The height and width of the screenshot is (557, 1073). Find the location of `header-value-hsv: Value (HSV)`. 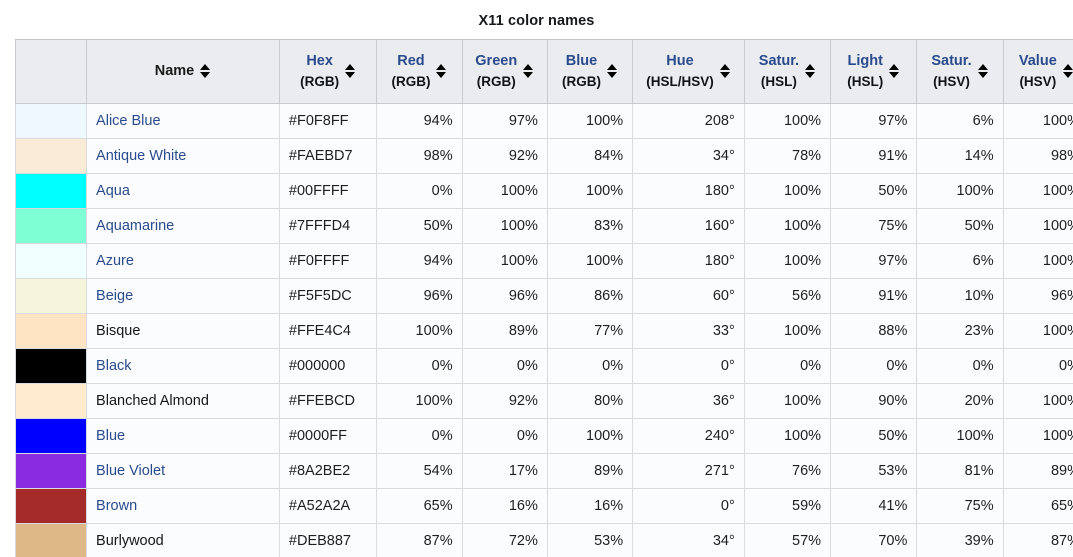

header-value-hsv: Value (HSV) is located at coordinates (1037, 71).